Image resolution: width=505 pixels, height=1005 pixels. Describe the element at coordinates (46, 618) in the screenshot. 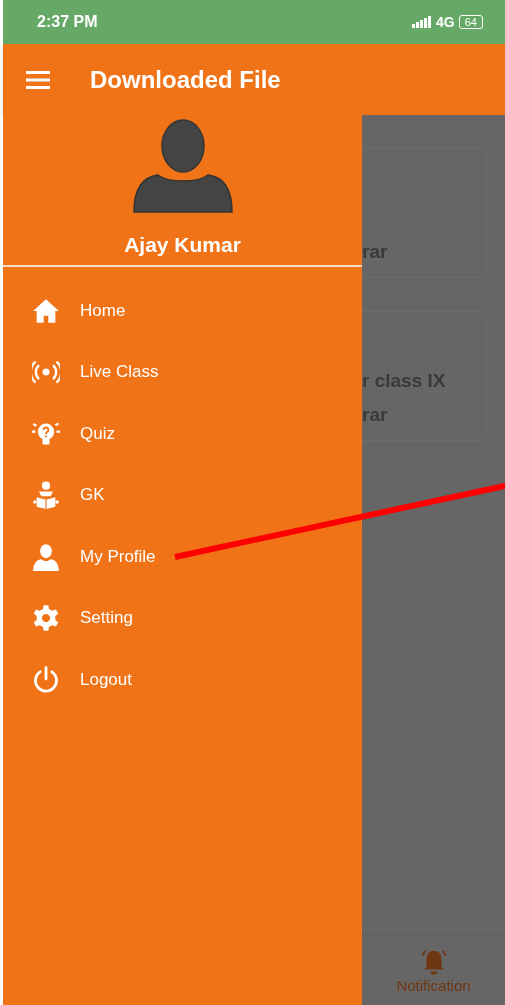

I see `settings-icon` at that location.